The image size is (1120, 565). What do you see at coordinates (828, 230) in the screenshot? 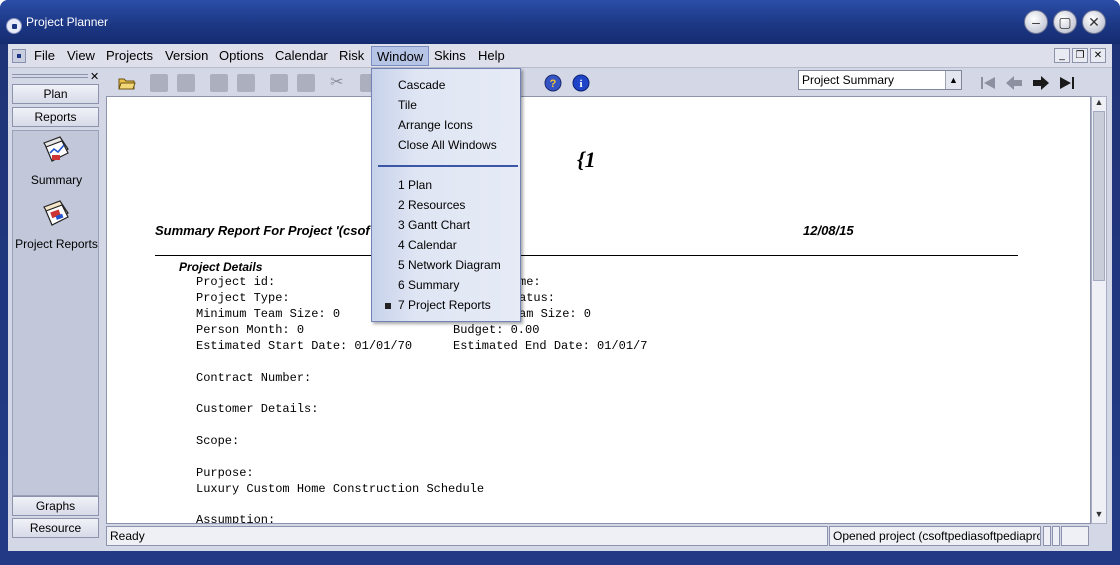
I see `report-date: 12/08/15` at bounding box center [828, 230].